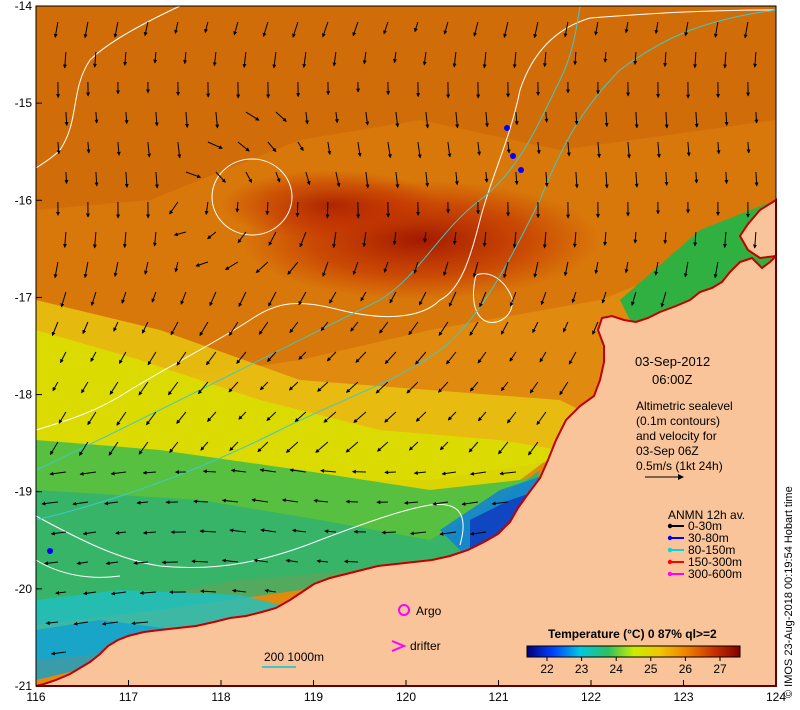 The image size is (800, 710). Describe the element at coordinates (684, 406) in the screenshot. I see `altimetry-info-line: Altimetric sealevel` at that location.